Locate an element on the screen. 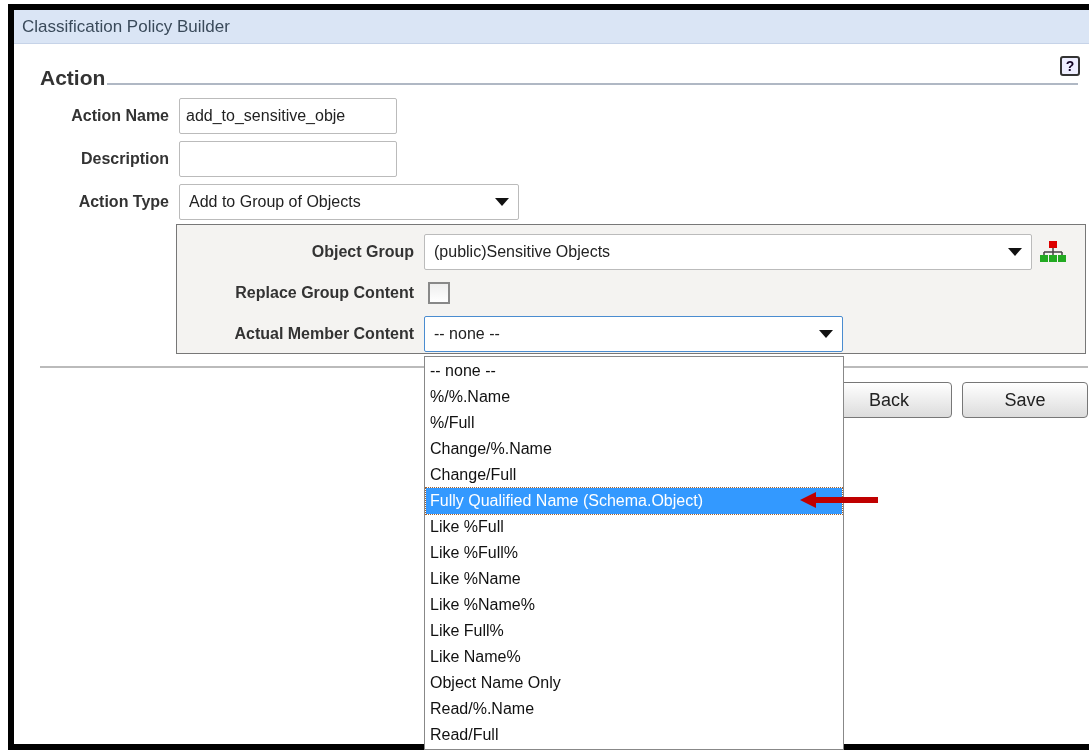 This screenshot has width=1089, height=753. dropdown-option: Like %Name is located at coordinates (634, 579).